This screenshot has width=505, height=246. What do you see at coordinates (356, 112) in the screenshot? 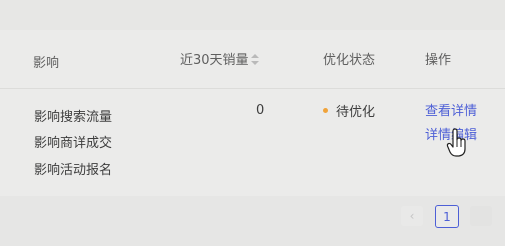
I see `status-label: 待优化` at bounding box center [356, 112].